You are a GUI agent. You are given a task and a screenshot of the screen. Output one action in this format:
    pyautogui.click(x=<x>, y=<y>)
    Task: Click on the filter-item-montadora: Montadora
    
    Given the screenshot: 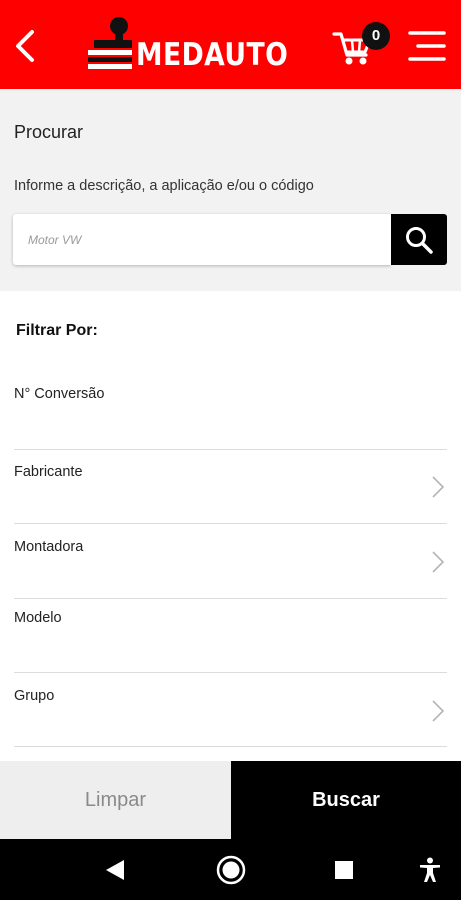 What is the action you would take?
    pyautogui.click(x=230, y=561)
    